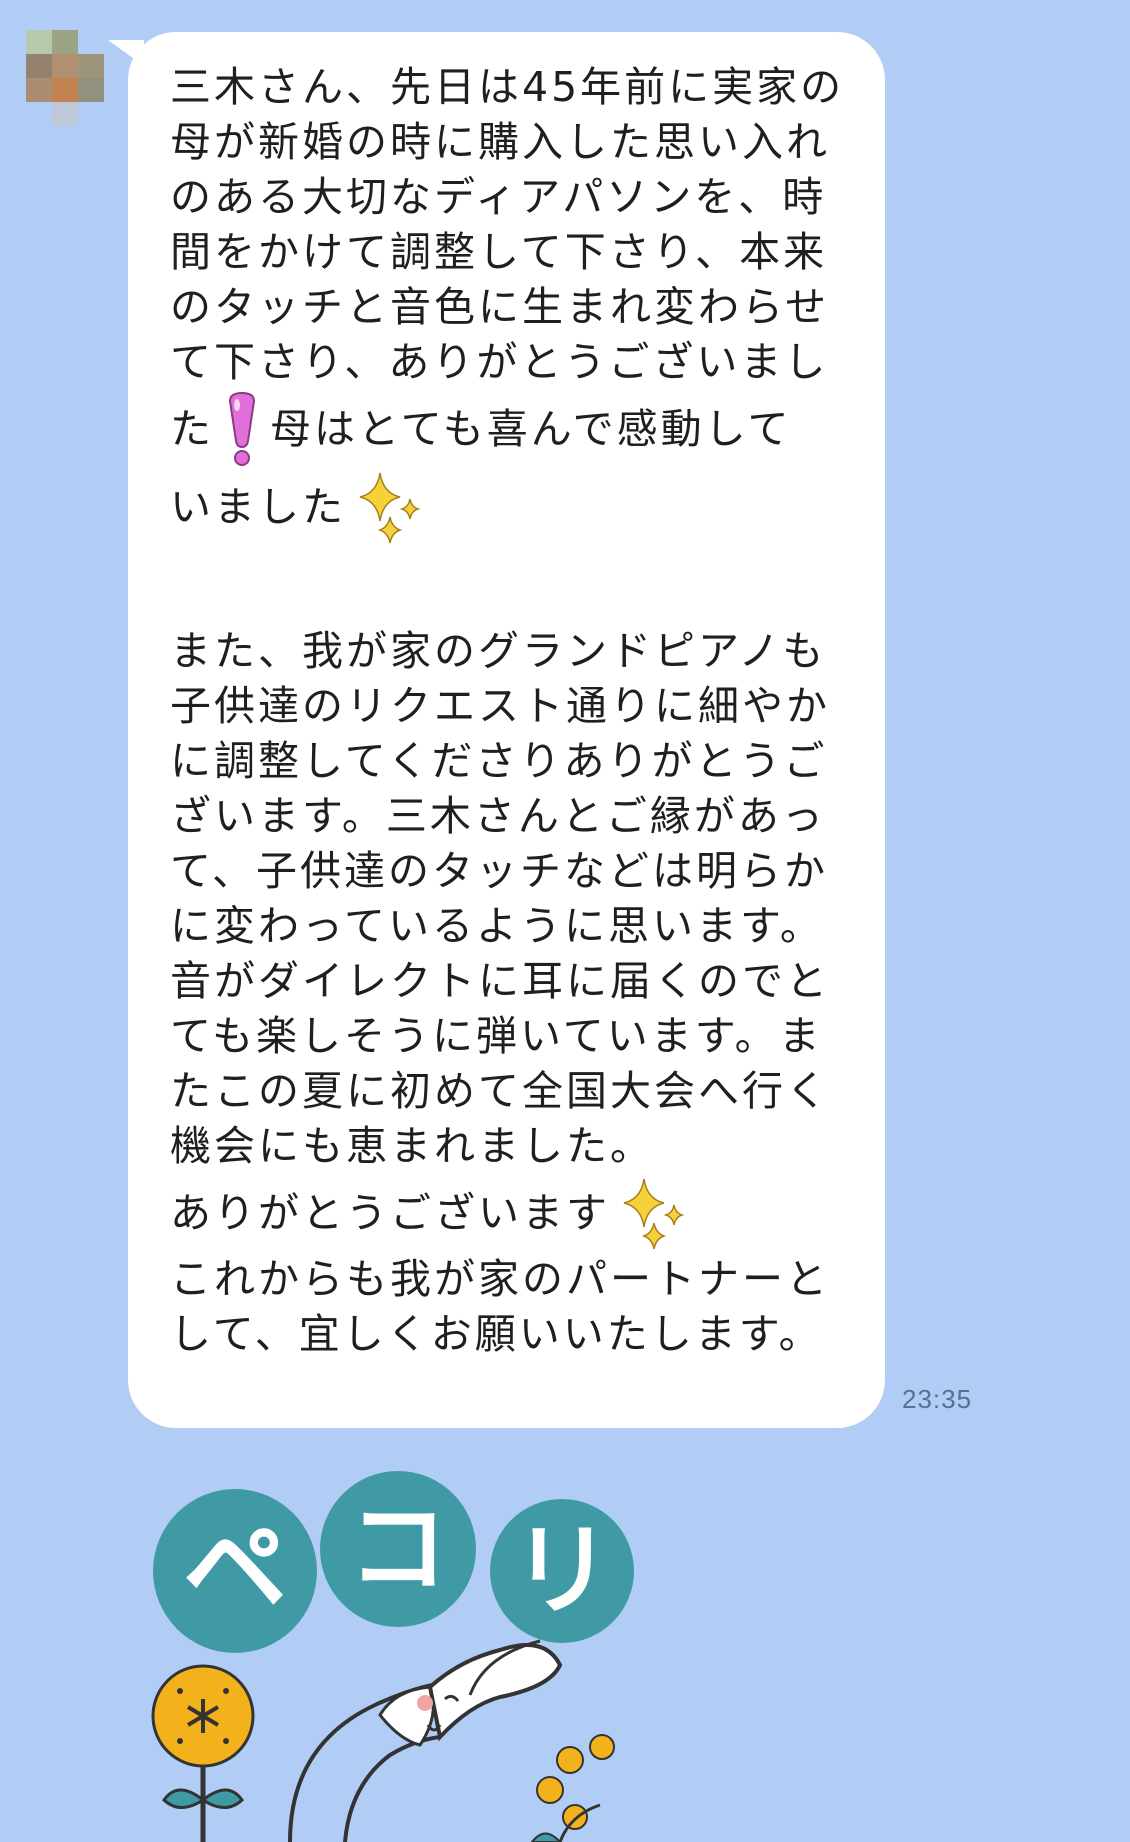  I want to click on message-line: ありがとうございます, so click(507, 1213).